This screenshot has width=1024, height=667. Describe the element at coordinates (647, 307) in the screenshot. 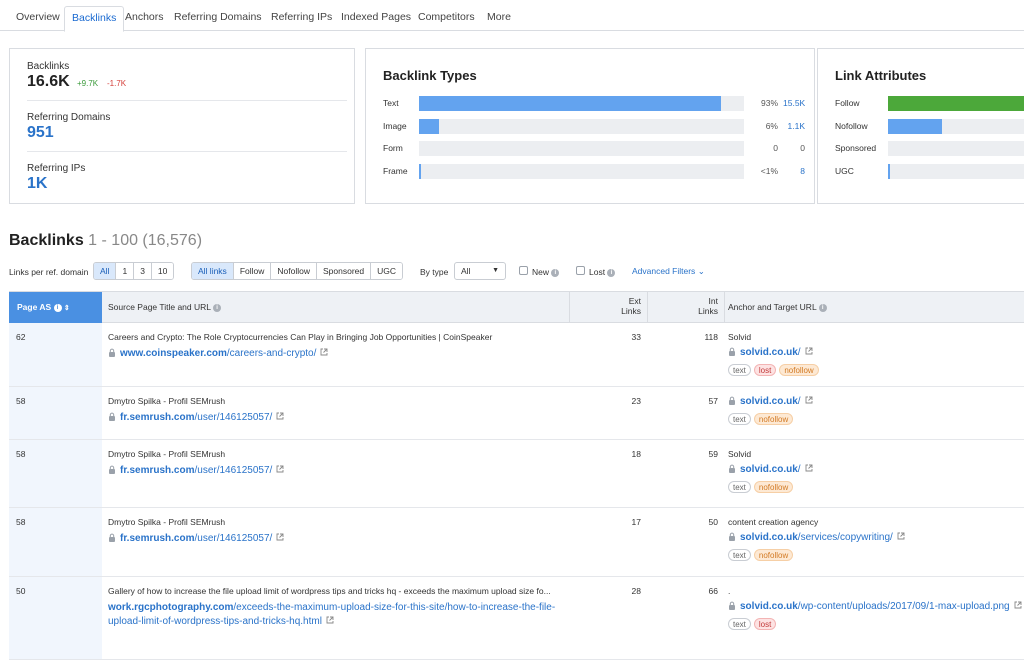

I see `column-divider` at that location.